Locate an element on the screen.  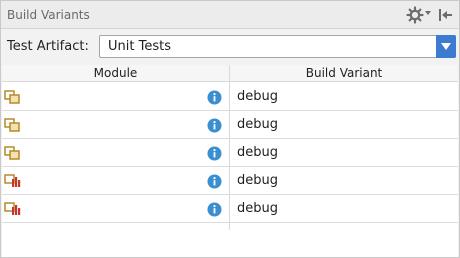
panel-title: Build Variants is located at coordinates (48, 15).